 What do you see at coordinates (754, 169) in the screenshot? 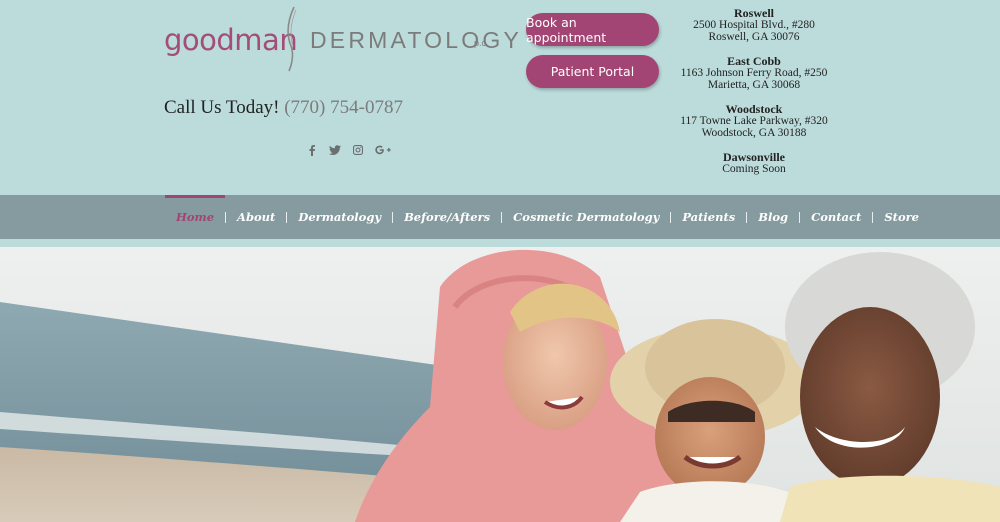
I see `location-status: Coming Soon` at bounding box center [754, 169].